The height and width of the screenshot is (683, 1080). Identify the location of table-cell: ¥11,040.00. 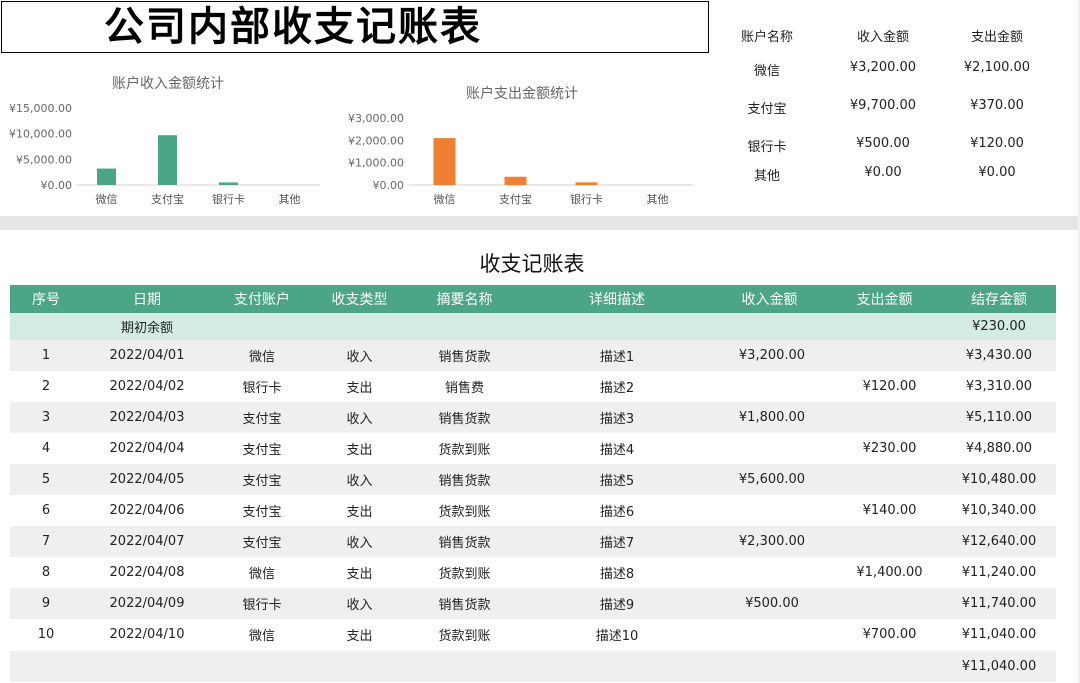
(999, 634).